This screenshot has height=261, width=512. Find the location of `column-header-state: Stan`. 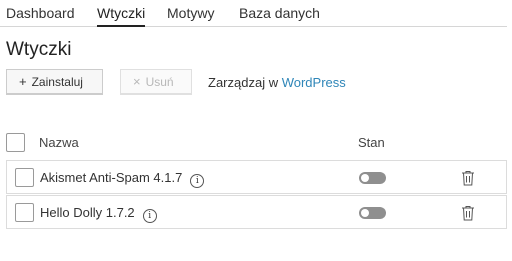

column-header-state: Stan is located at coordinates (371, 142).